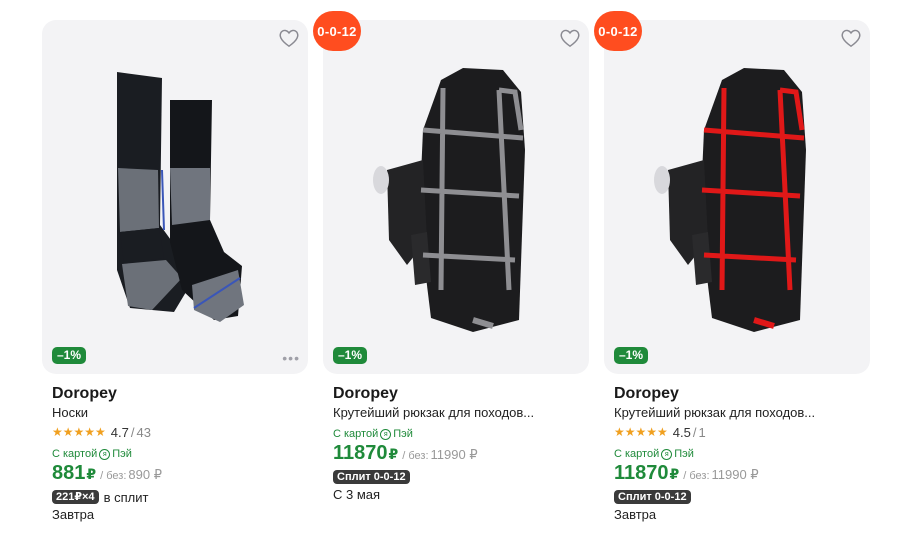 The width and height of the screenshot is (900, 548). Describe the element at coordinates (177, 497) in the screenshot. I see `split-row: 221₽×4 в сплит` at that location.